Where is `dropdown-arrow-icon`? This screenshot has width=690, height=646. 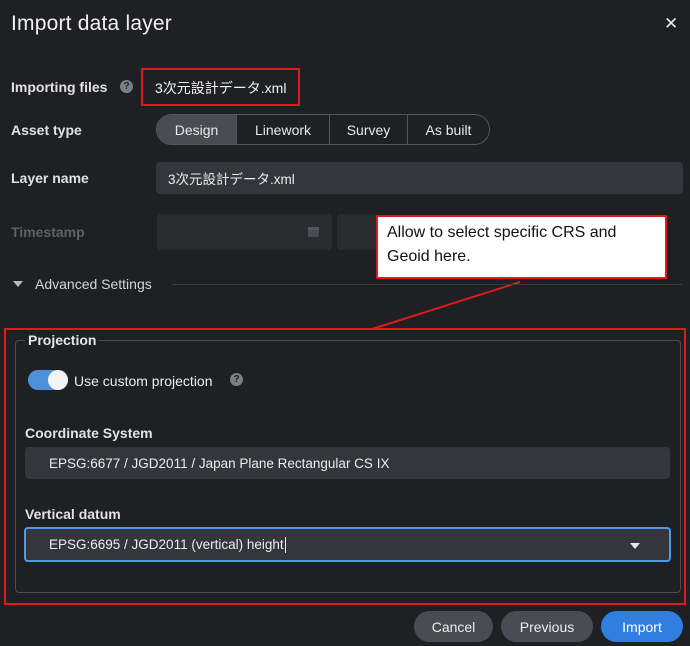 dropdown-arrow-icon is located at coordinates (635, 546).